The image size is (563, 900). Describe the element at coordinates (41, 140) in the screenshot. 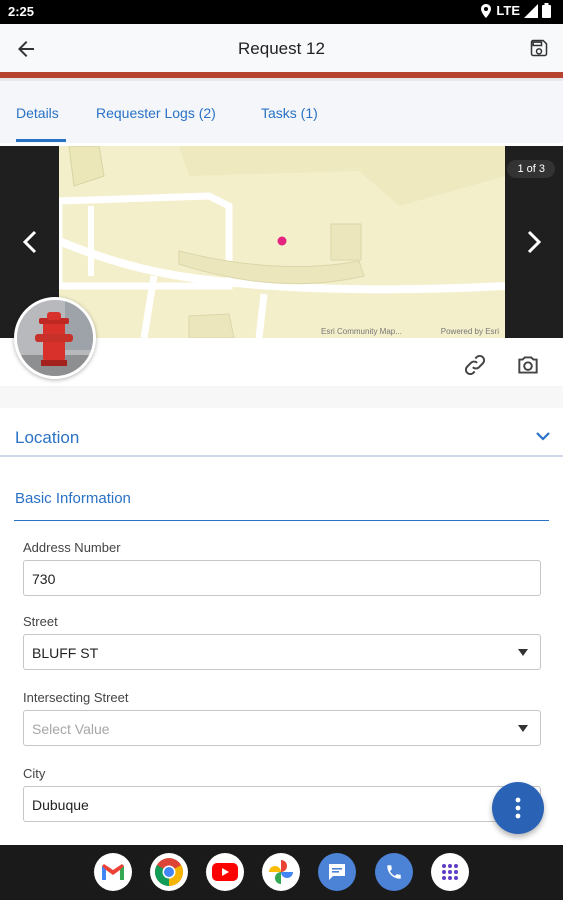

I see `active-tab-indicator` at that location.